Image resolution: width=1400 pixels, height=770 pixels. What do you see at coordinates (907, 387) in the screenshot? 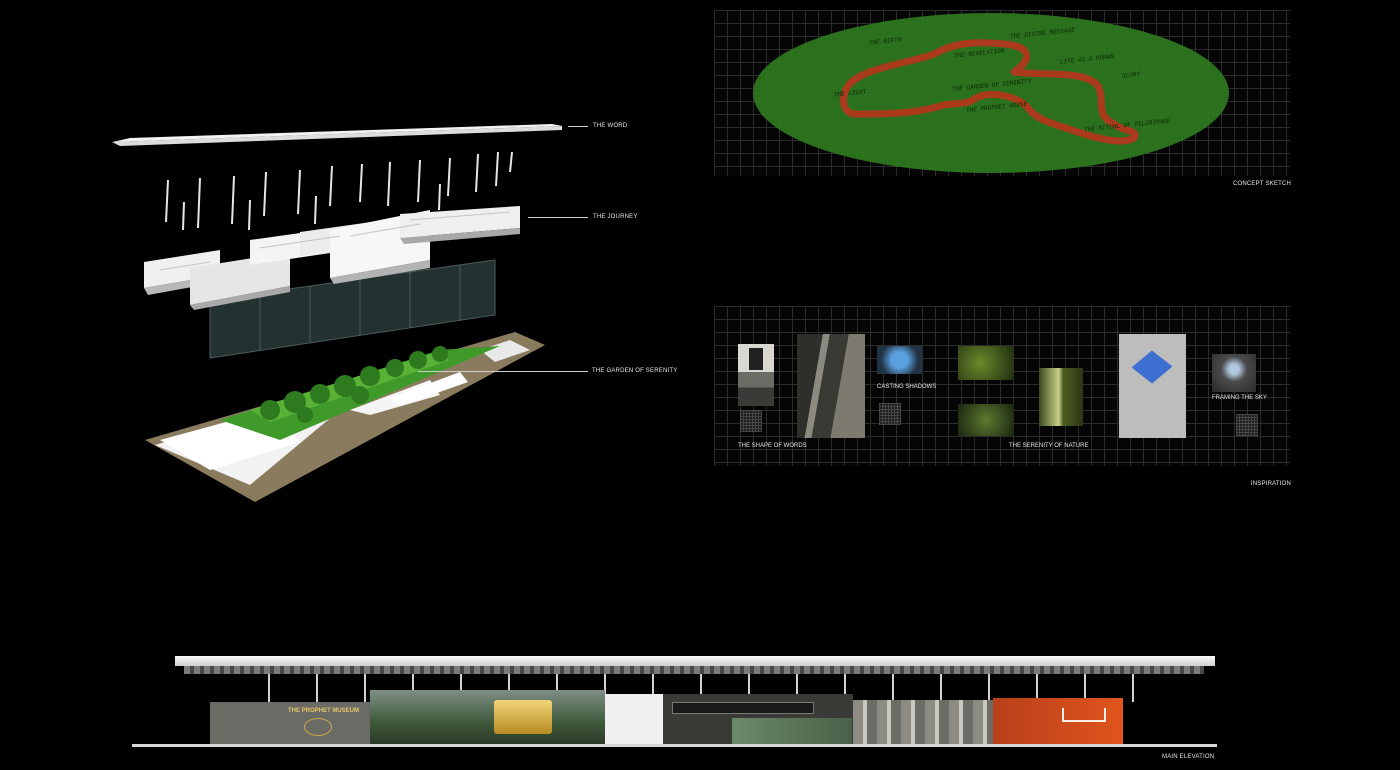
I see `caption-casting-shadows: CASTING SHADOWS` at bounding box center [907, 387].